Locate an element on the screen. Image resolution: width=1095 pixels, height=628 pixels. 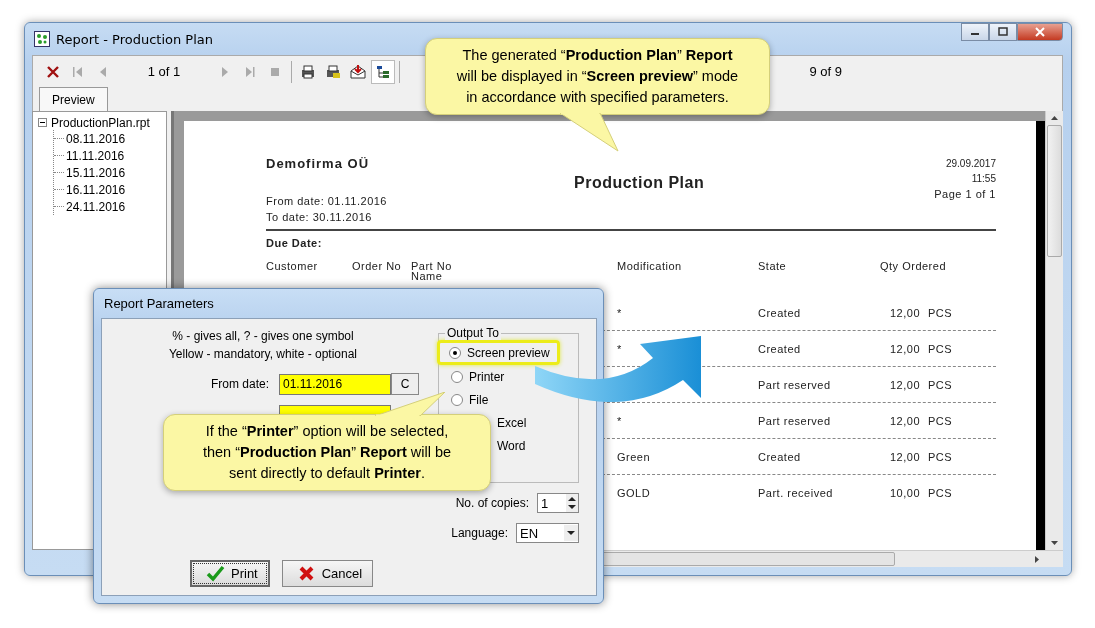
app-icon is located at coordinates (42, 39).